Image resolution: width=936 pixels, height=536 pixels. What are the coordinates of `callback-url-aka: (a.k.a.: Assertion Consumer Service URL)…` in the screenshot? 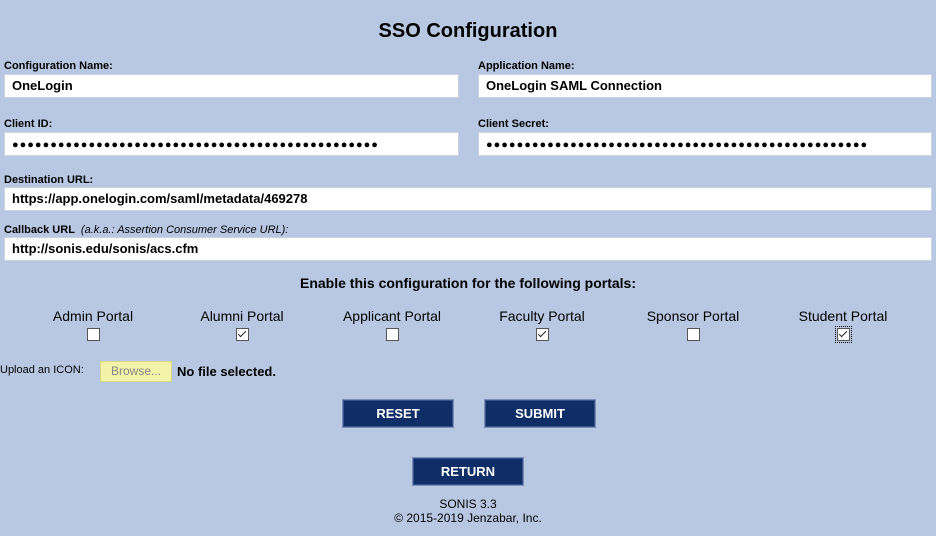 It's located at (184, 230).